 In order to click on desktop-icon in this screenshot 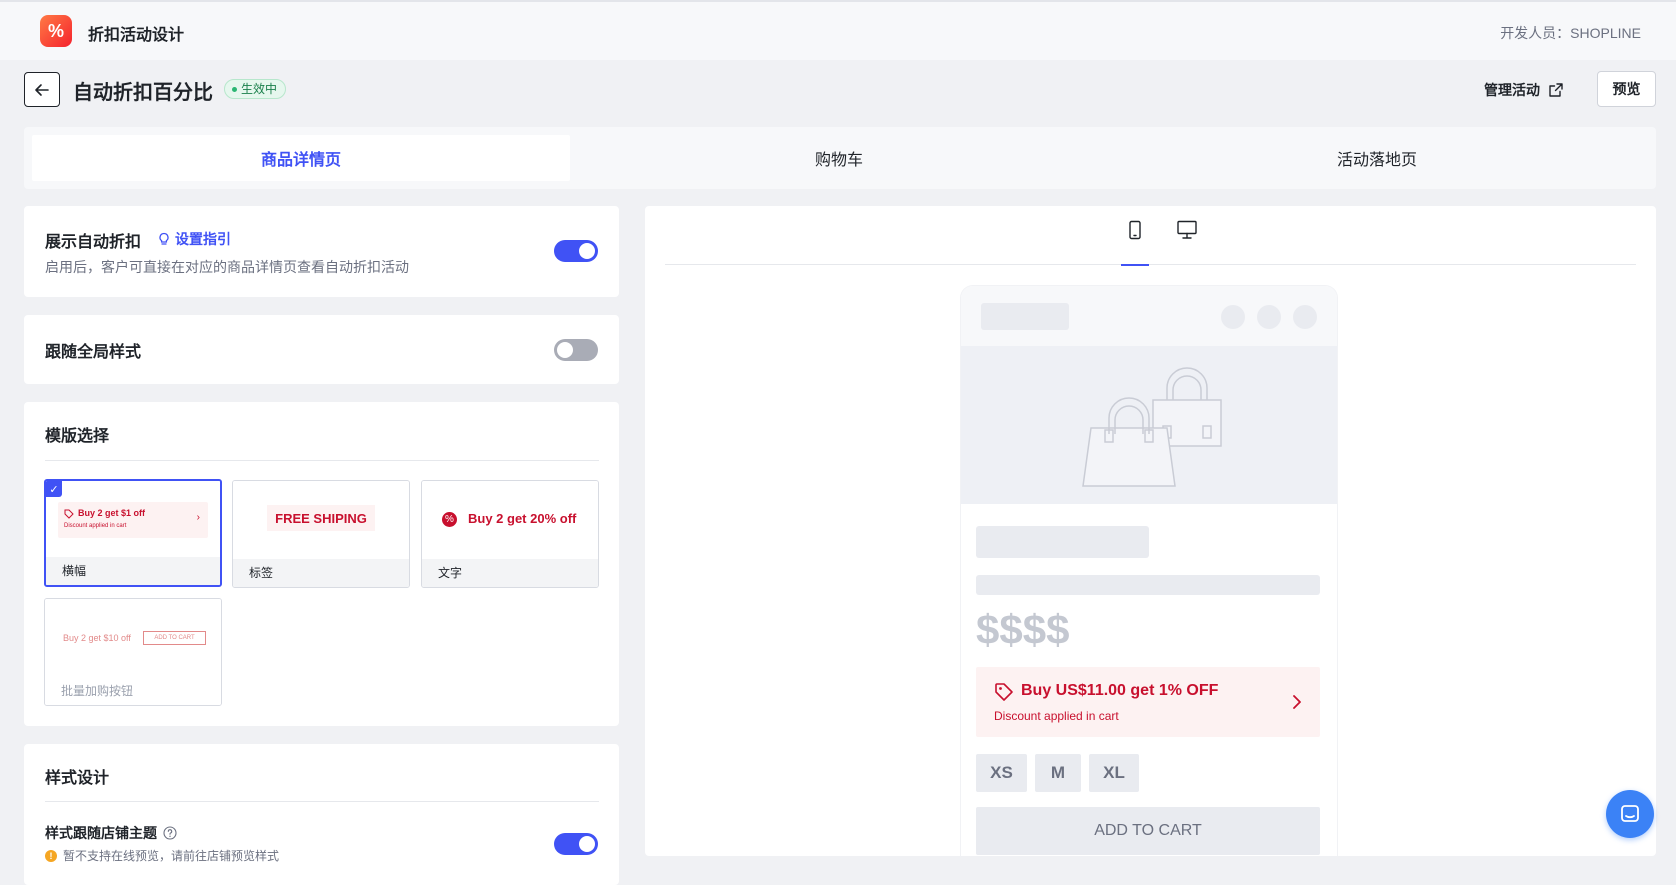, I will do `click(1187, 229)`.